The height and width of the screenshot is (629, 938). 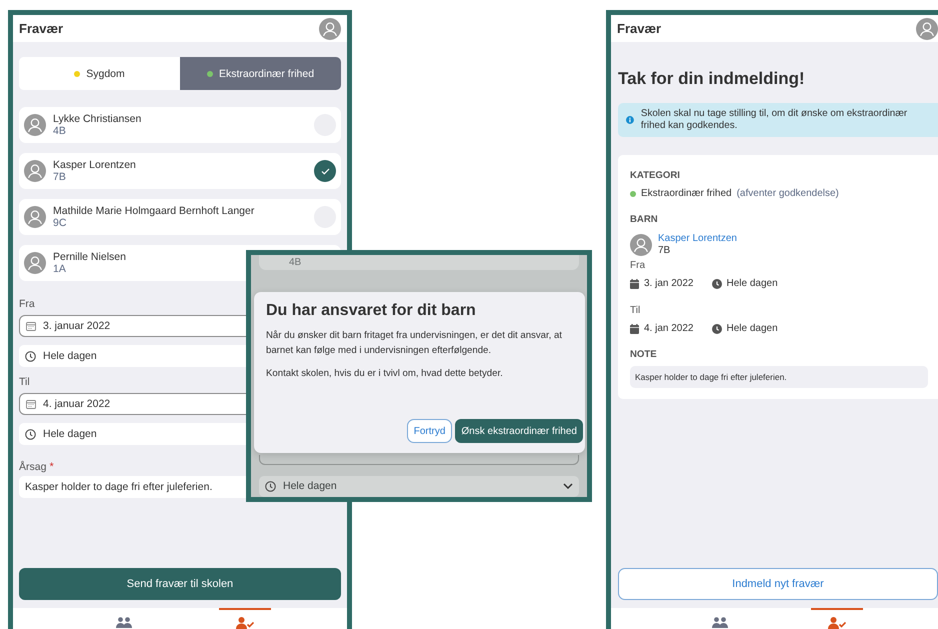 I want to click on info-icon, so click(x=630, y=120).